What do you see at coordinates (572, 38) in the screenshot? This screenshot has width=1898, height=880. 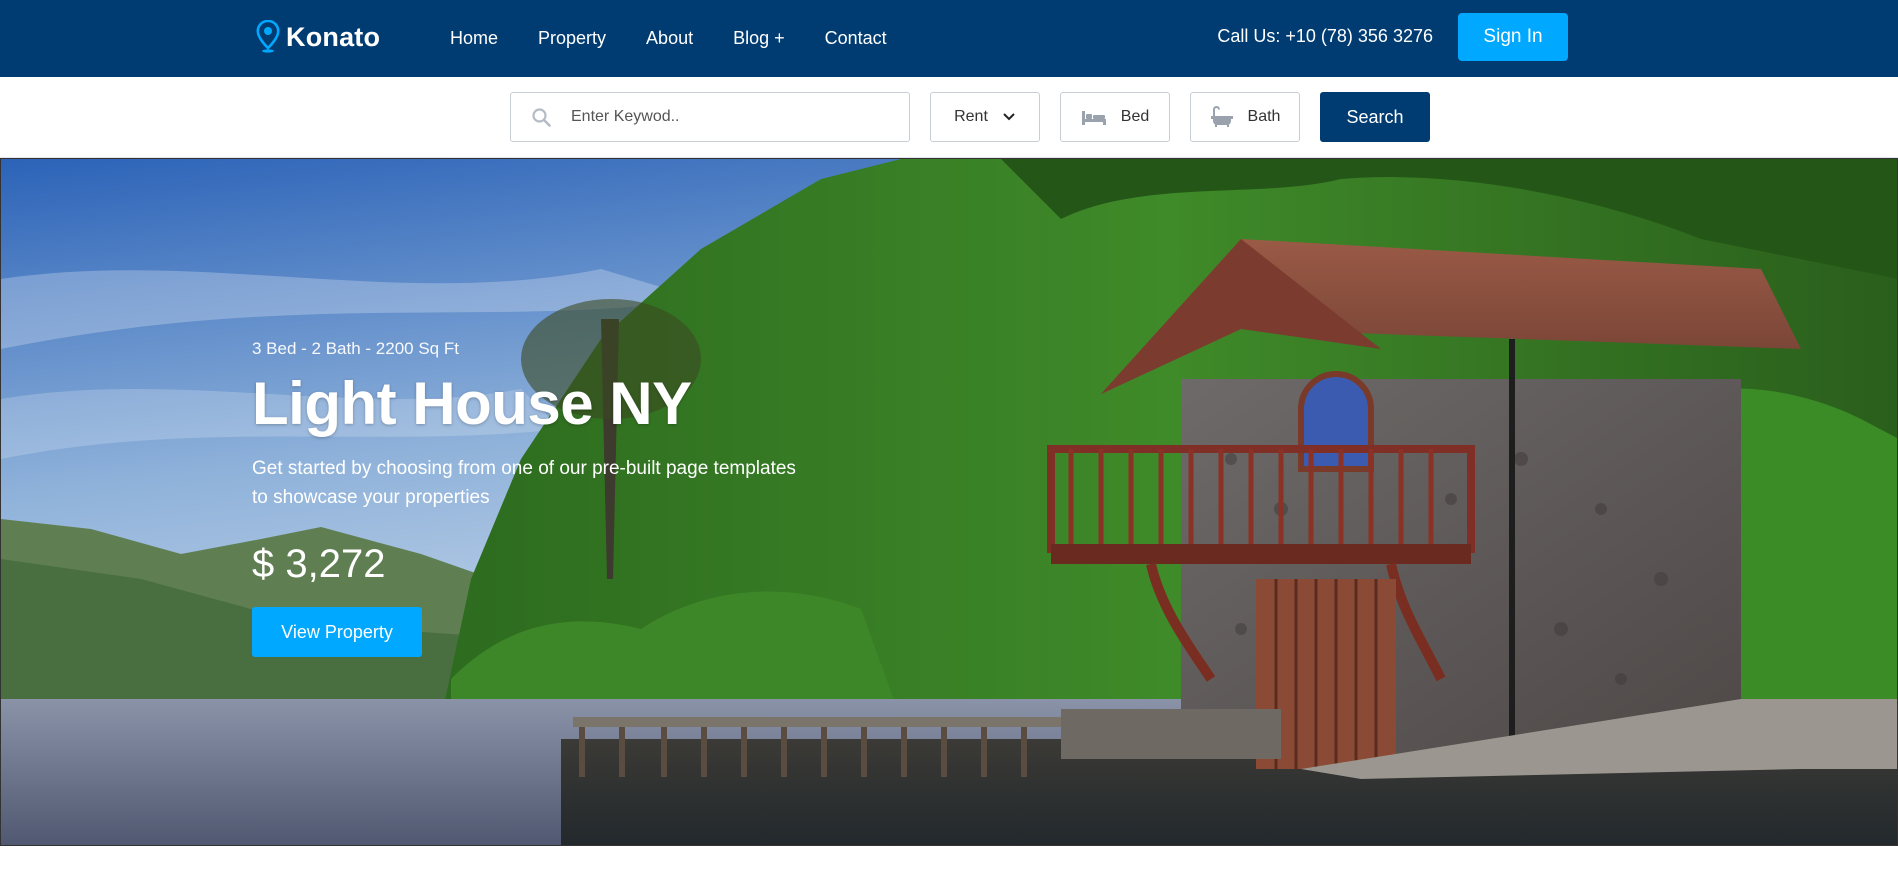 I see `nav-property: Property` at bounding box center [572, 38].